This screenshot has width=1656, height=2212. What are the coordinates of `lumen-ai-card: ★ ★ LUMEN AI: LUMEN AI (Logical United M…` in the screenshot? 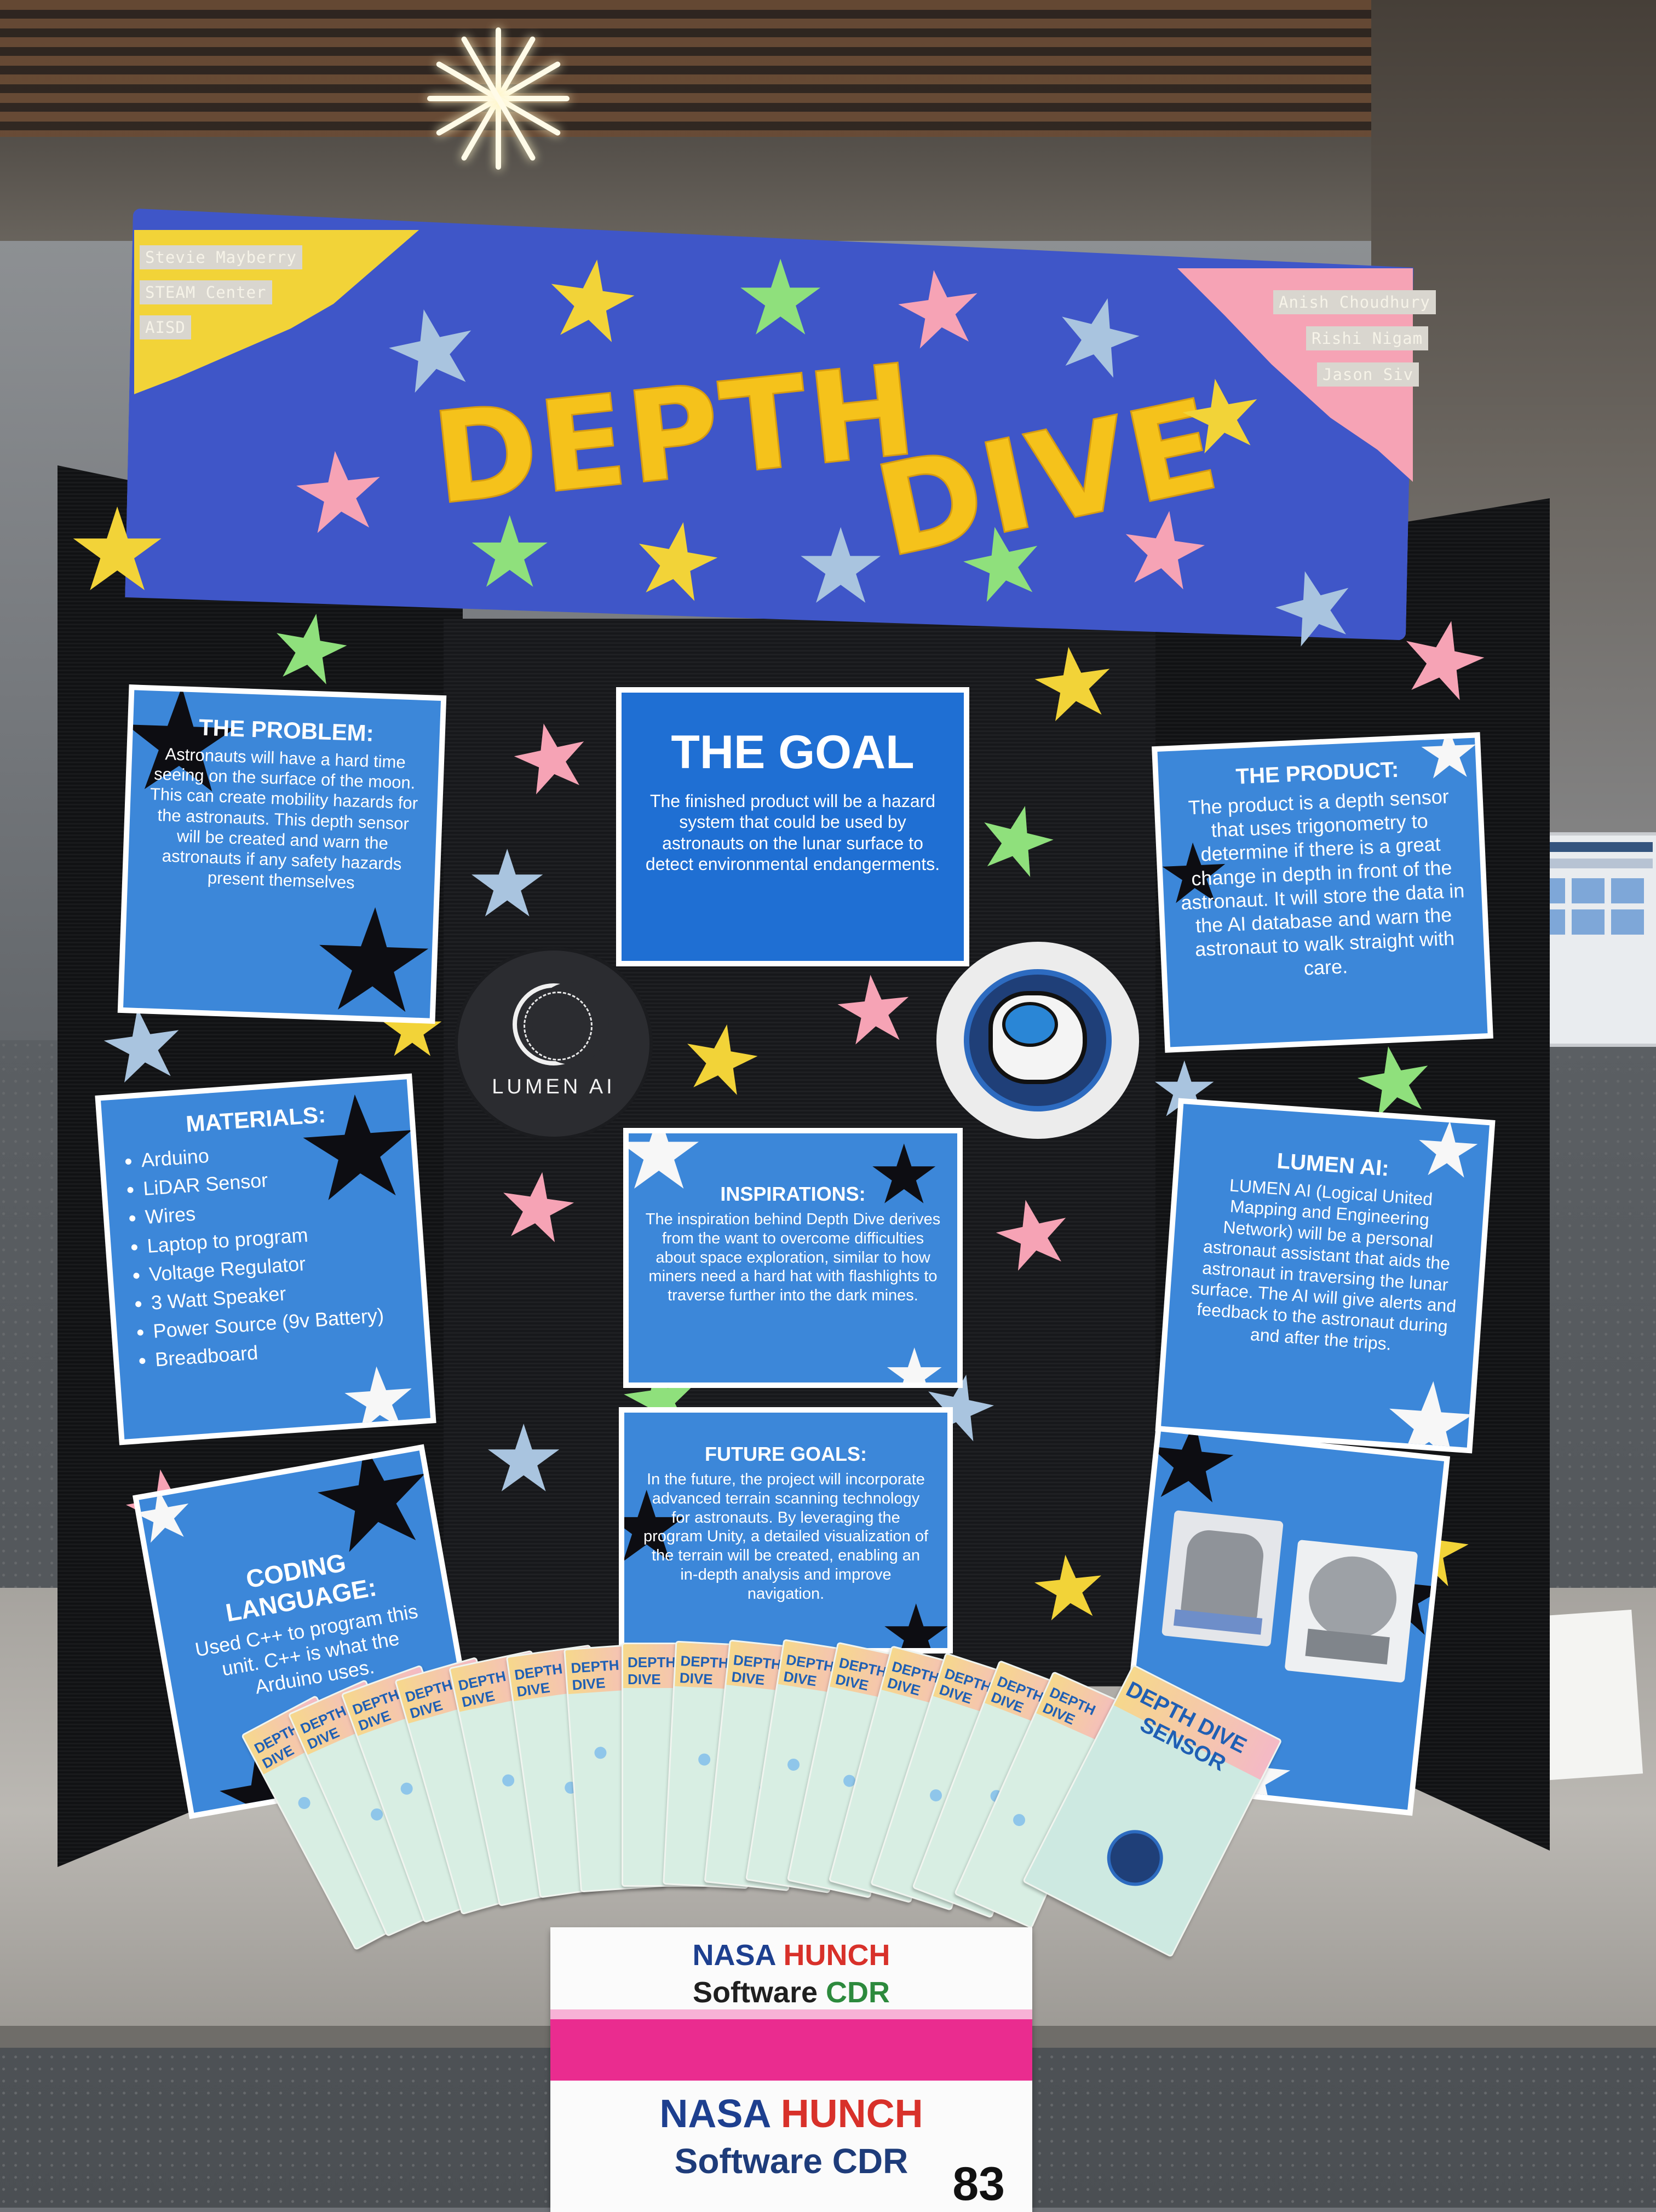 It's located at (1325, 1276).